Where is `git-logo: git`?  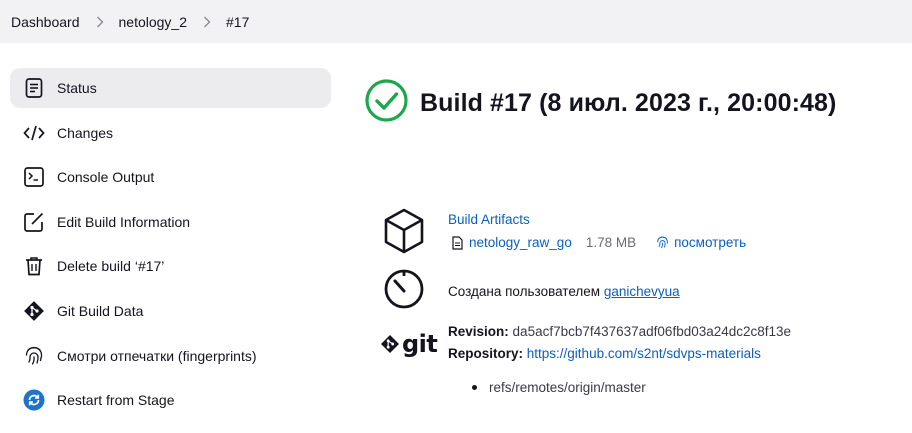
git-logo: git is located at coordinates (409, 344).